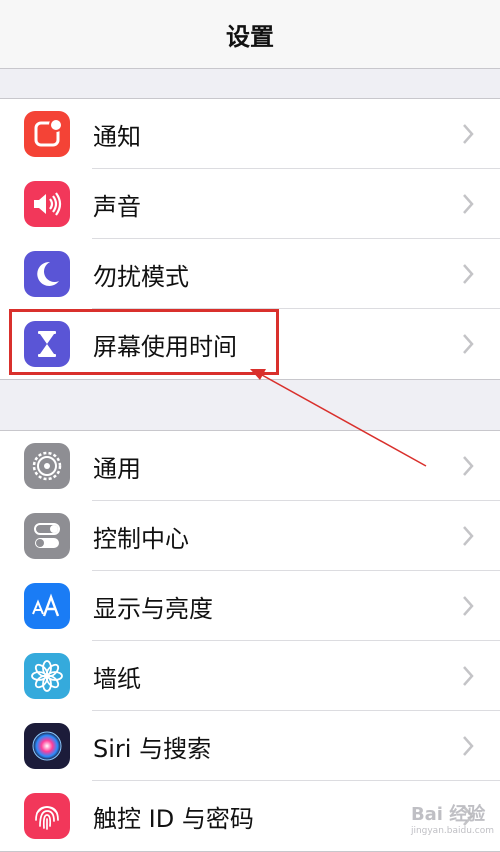 The image size is (500, 852). What do you see at coordinates (47, 816) in the screenshot?
I see `fingerprint-icon` at bounding box center [47, 816].